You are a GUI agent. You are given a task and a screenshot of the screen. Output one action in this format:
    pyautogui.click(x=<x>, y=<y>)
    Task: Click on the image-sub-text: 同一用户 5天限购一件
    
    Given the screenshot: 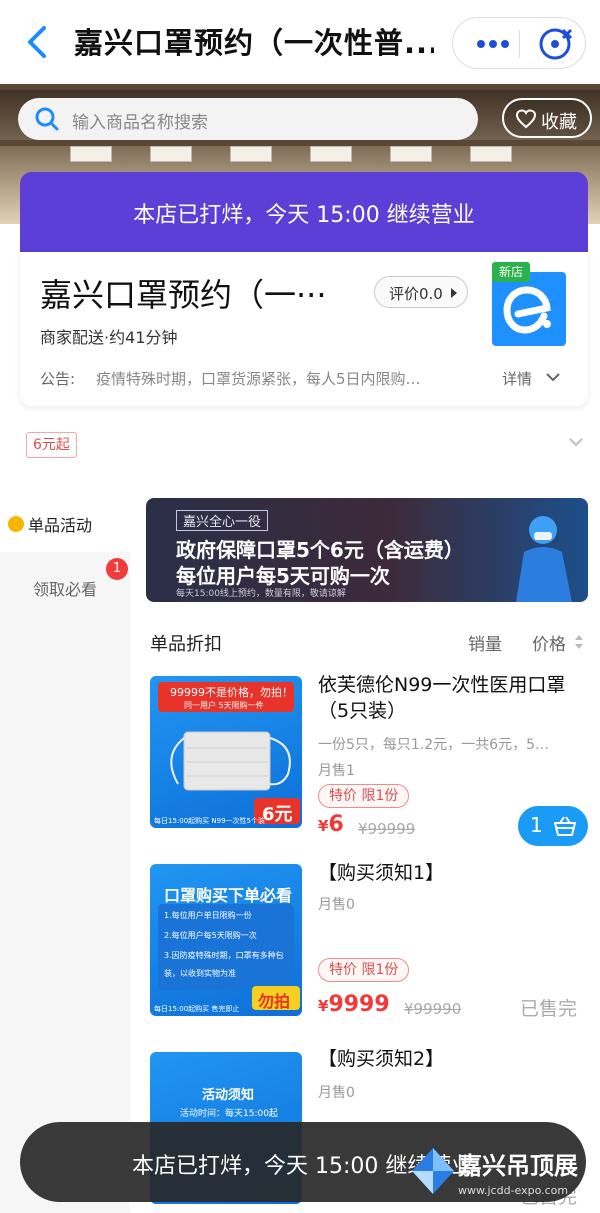 What is the action you would take?
    pyautogui.click(x=224, y=705)
    